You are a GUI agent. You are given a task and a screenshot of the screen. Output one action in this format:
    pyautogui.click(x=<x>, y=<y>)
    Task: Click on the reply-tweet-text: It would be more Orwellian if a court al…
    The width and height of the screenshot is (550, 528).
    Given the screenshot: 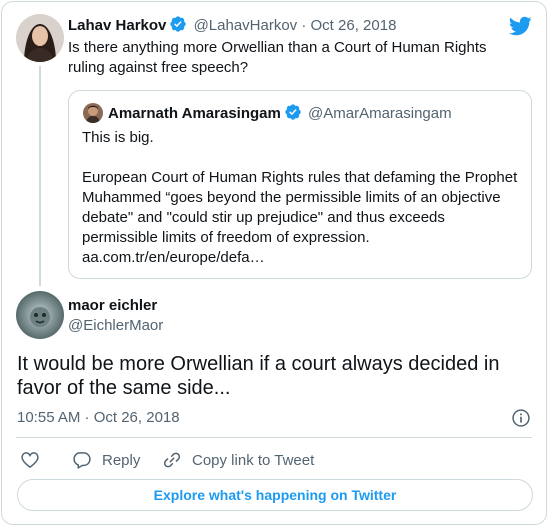 What is the action you would take?
    pyautogui.click(x=258, y=376)
    